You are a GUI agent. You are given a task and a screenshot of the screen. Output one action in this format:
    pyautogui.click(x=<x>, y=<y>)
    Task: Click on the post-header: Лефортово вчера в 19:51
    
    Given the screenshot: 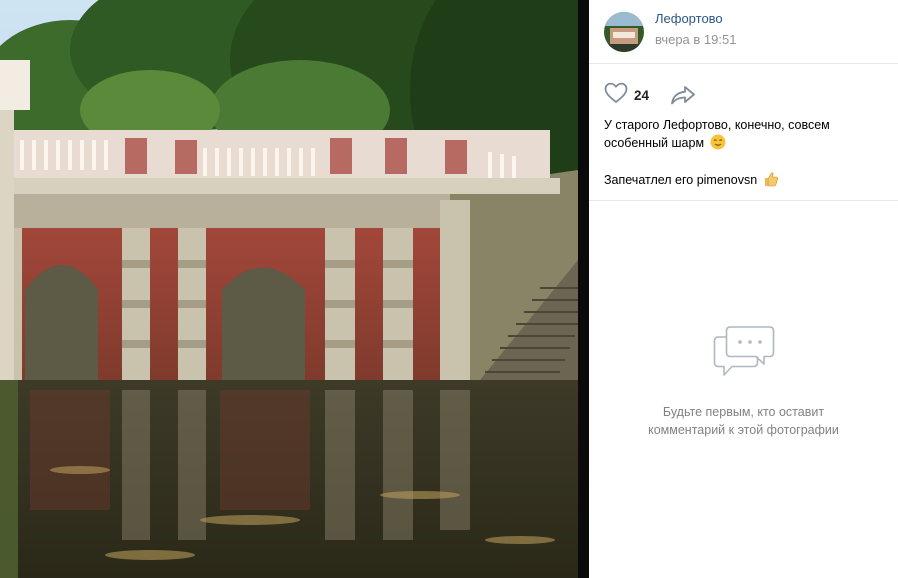 What is the action you would take?
    pyautogui.click(x=743, y=32)
    